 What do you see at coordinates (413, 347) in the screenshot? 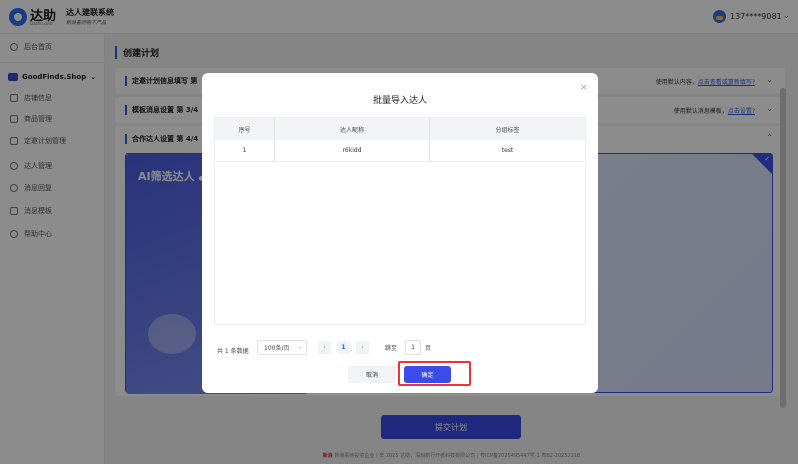
I see `jump-page-input: 1` at bounding box center [413, 347].